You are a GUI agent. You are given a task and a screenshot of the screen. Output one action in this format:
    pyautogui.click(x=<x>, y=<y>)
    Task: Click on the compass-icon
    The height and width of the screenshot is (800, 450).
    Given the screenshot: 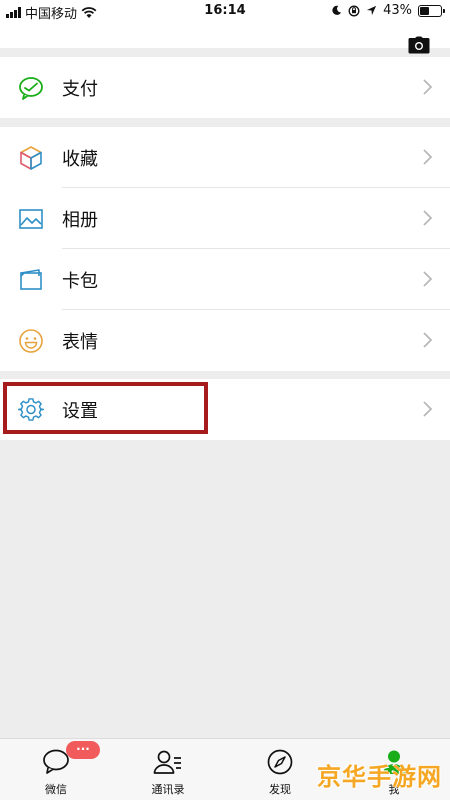 What is the action you would take?
    pyautogui.click(x=280, y=762)
    